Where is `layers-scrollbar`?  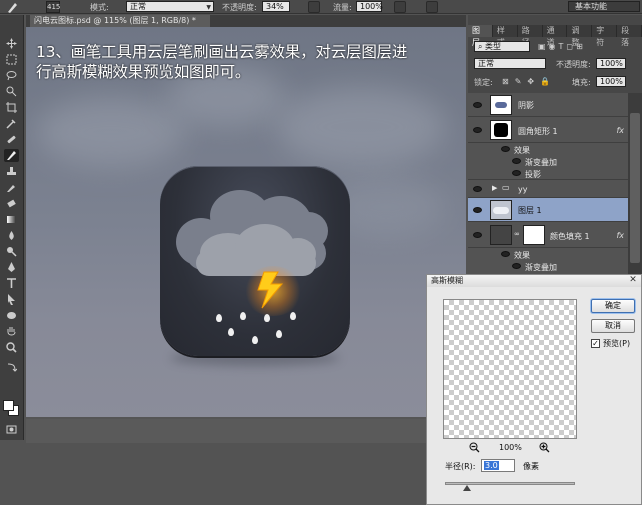
layers-scrollbar is located at coordinates (635, 184).